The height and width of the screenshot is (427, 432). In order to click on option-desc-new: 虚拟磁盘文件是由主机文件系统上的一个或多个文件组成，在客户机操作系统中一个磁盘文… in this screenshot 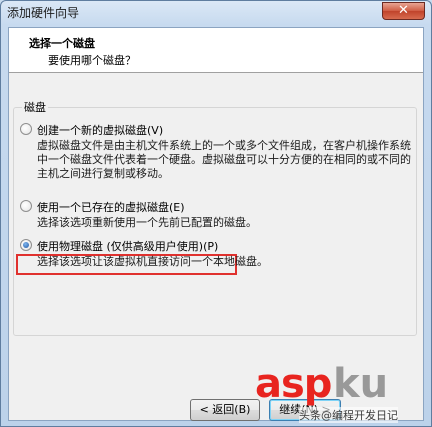, I will do `click(224, 159)`.